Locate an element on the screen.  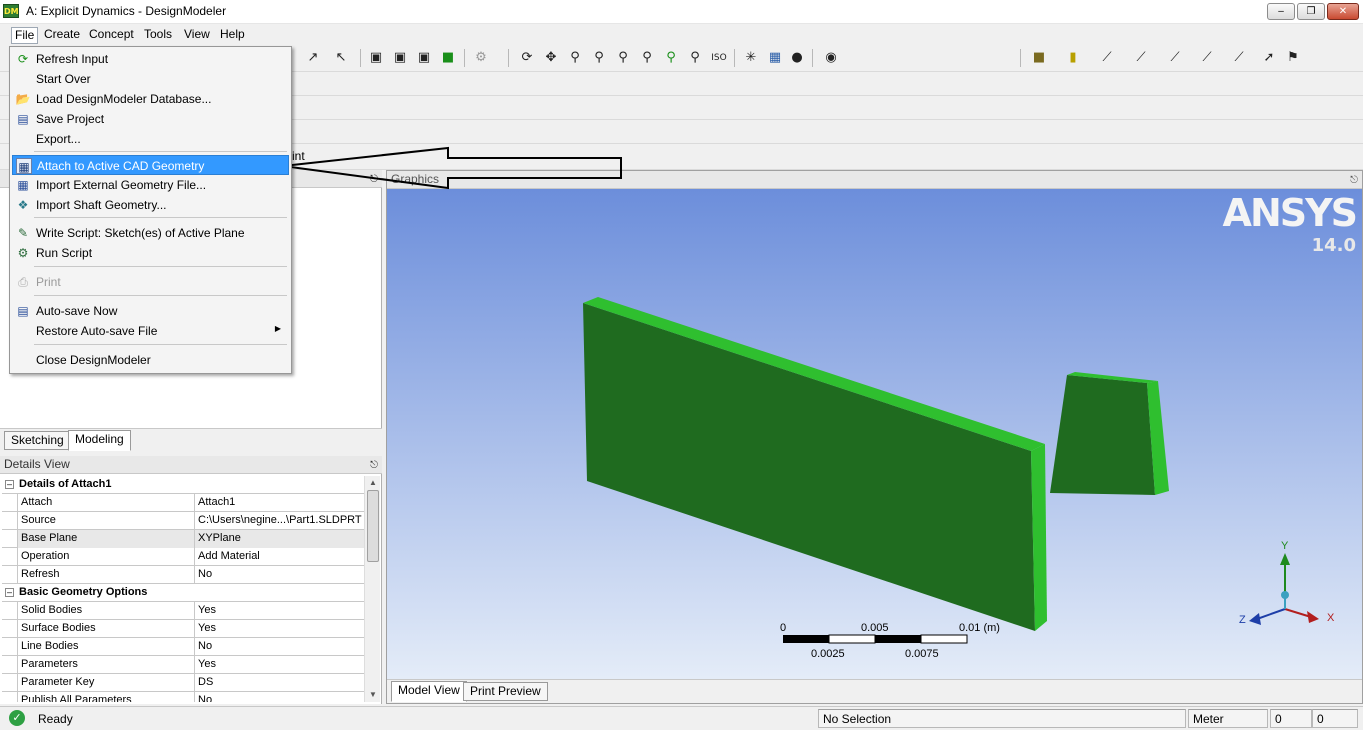
triad-icon: ✳ is located at coordinates (751, 58).